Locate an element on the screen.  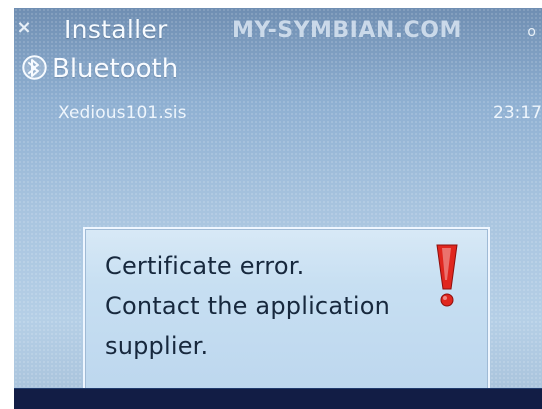
bluetooth-icon is located at coordinates (34, 67).